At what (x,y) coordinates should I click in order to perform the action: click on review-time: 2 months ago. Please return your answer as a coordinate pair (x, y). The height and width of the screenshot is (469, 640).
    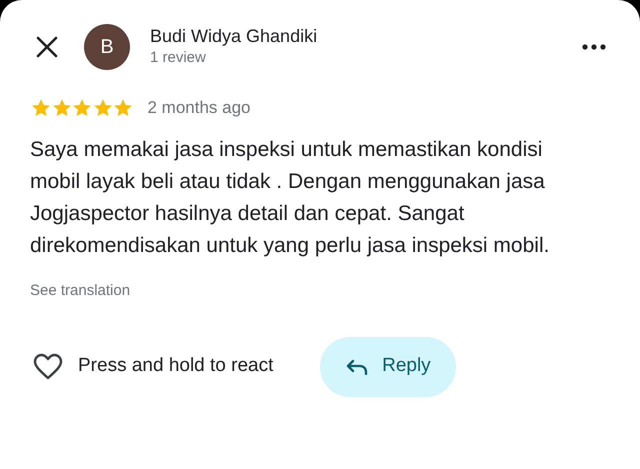
    Looking at the image, I should click on (199, 108).